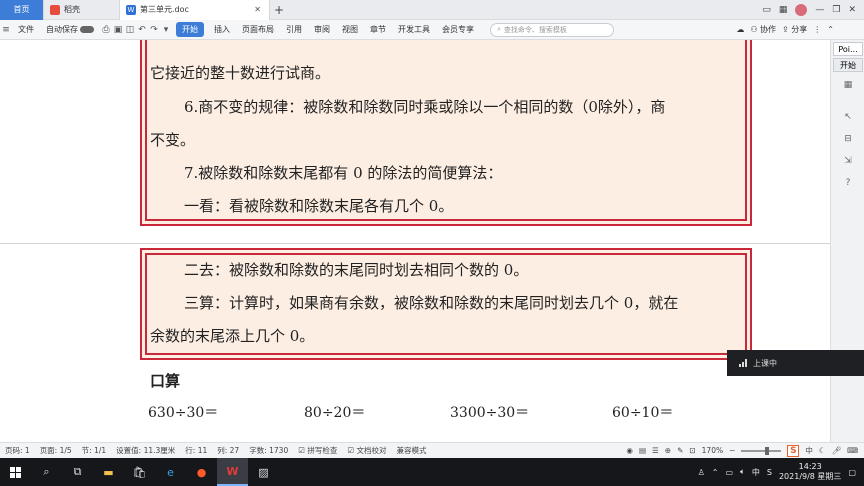 This screenshot has height=486, width=864. I want to click on ribbon-tab-view: 视图, so click(350, 29).